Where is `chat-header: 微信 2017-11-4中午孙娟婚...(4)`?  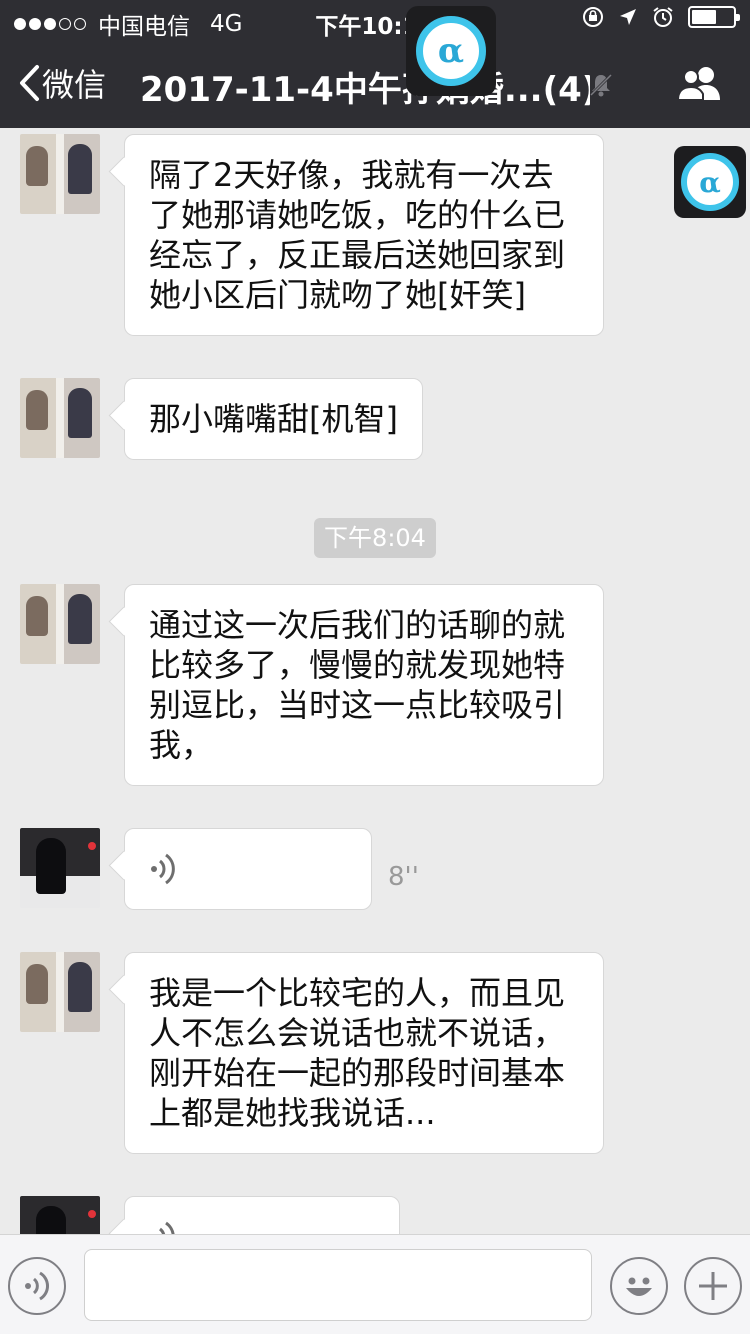
chat-header: 微信 2017-11-4中午孙娟婚...(4) is located at coordinates (375, 84).